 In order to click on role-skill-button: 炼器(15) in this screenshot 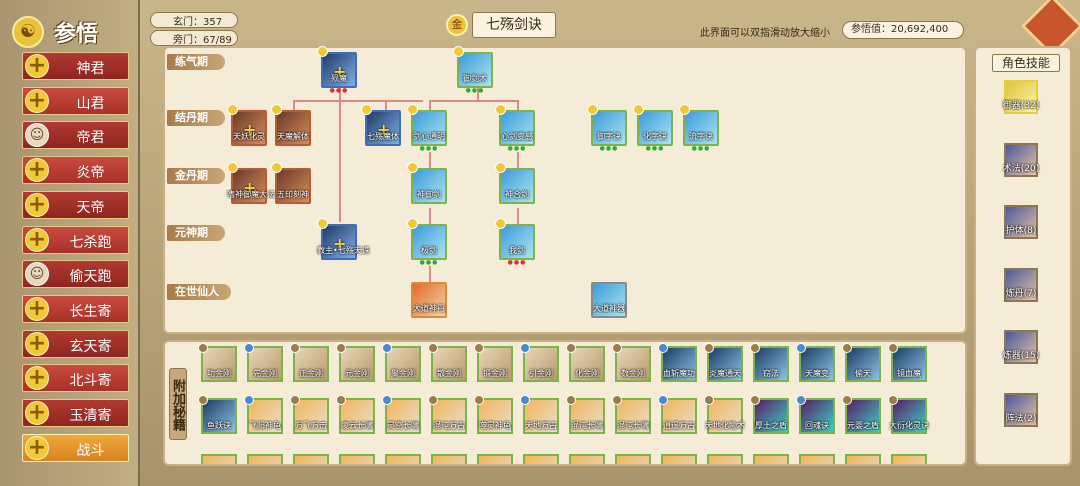, I will do `click(1021, 347)`.